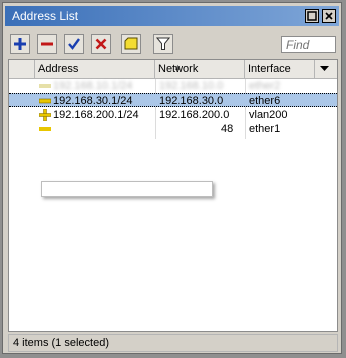 The height and width of the screenshot is (358, 346). I want to click on table-row: 48 ether1, so click(173, 129).